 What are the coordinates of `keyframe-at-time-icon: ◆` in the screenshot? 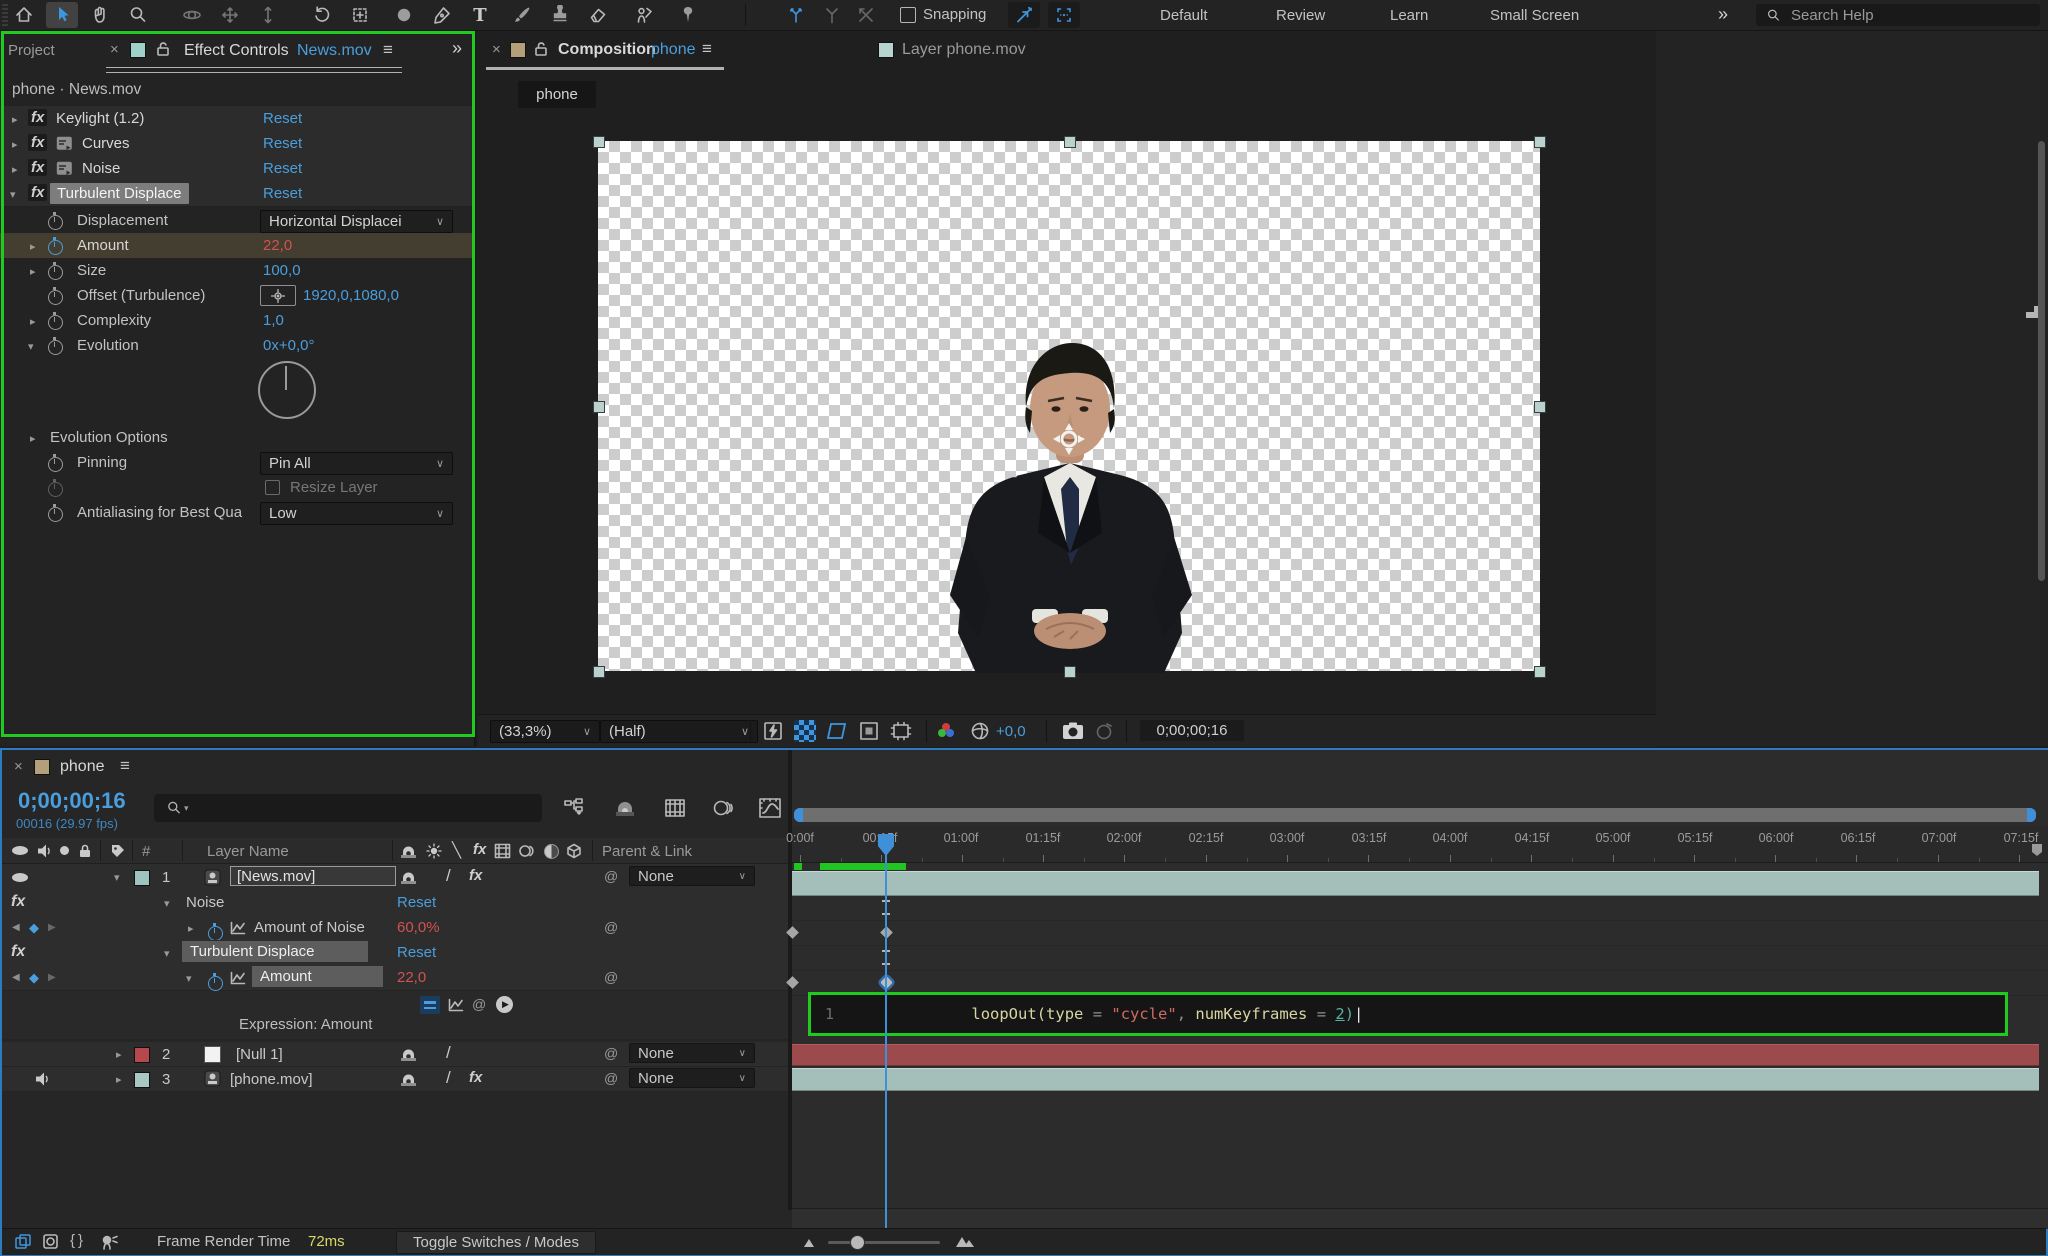 It's located at (34, 978).